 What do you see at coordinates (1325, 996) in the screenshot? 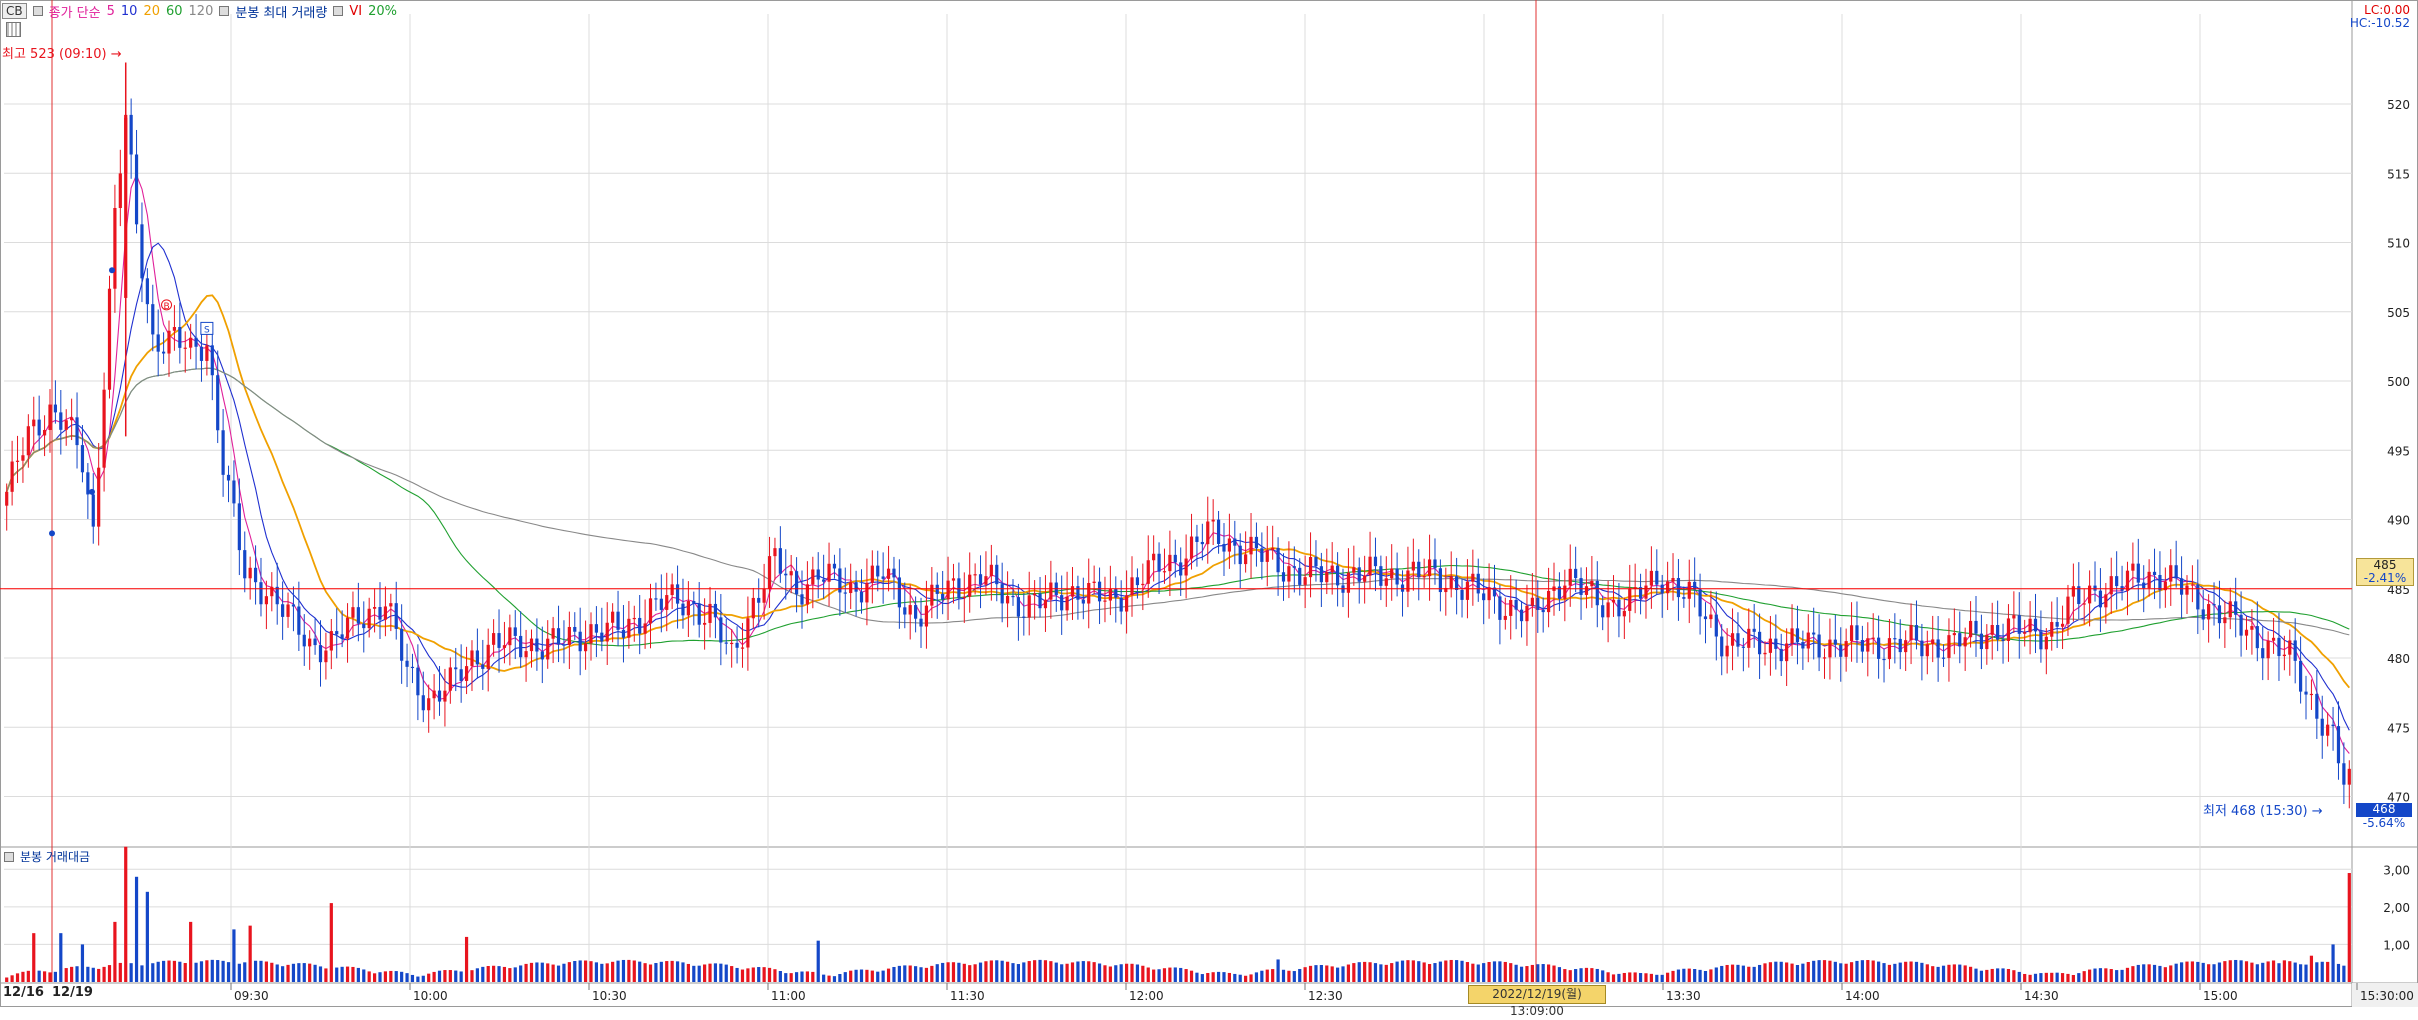
I see `time-tick-label: 12:30` at bounding box center [1325, 996].